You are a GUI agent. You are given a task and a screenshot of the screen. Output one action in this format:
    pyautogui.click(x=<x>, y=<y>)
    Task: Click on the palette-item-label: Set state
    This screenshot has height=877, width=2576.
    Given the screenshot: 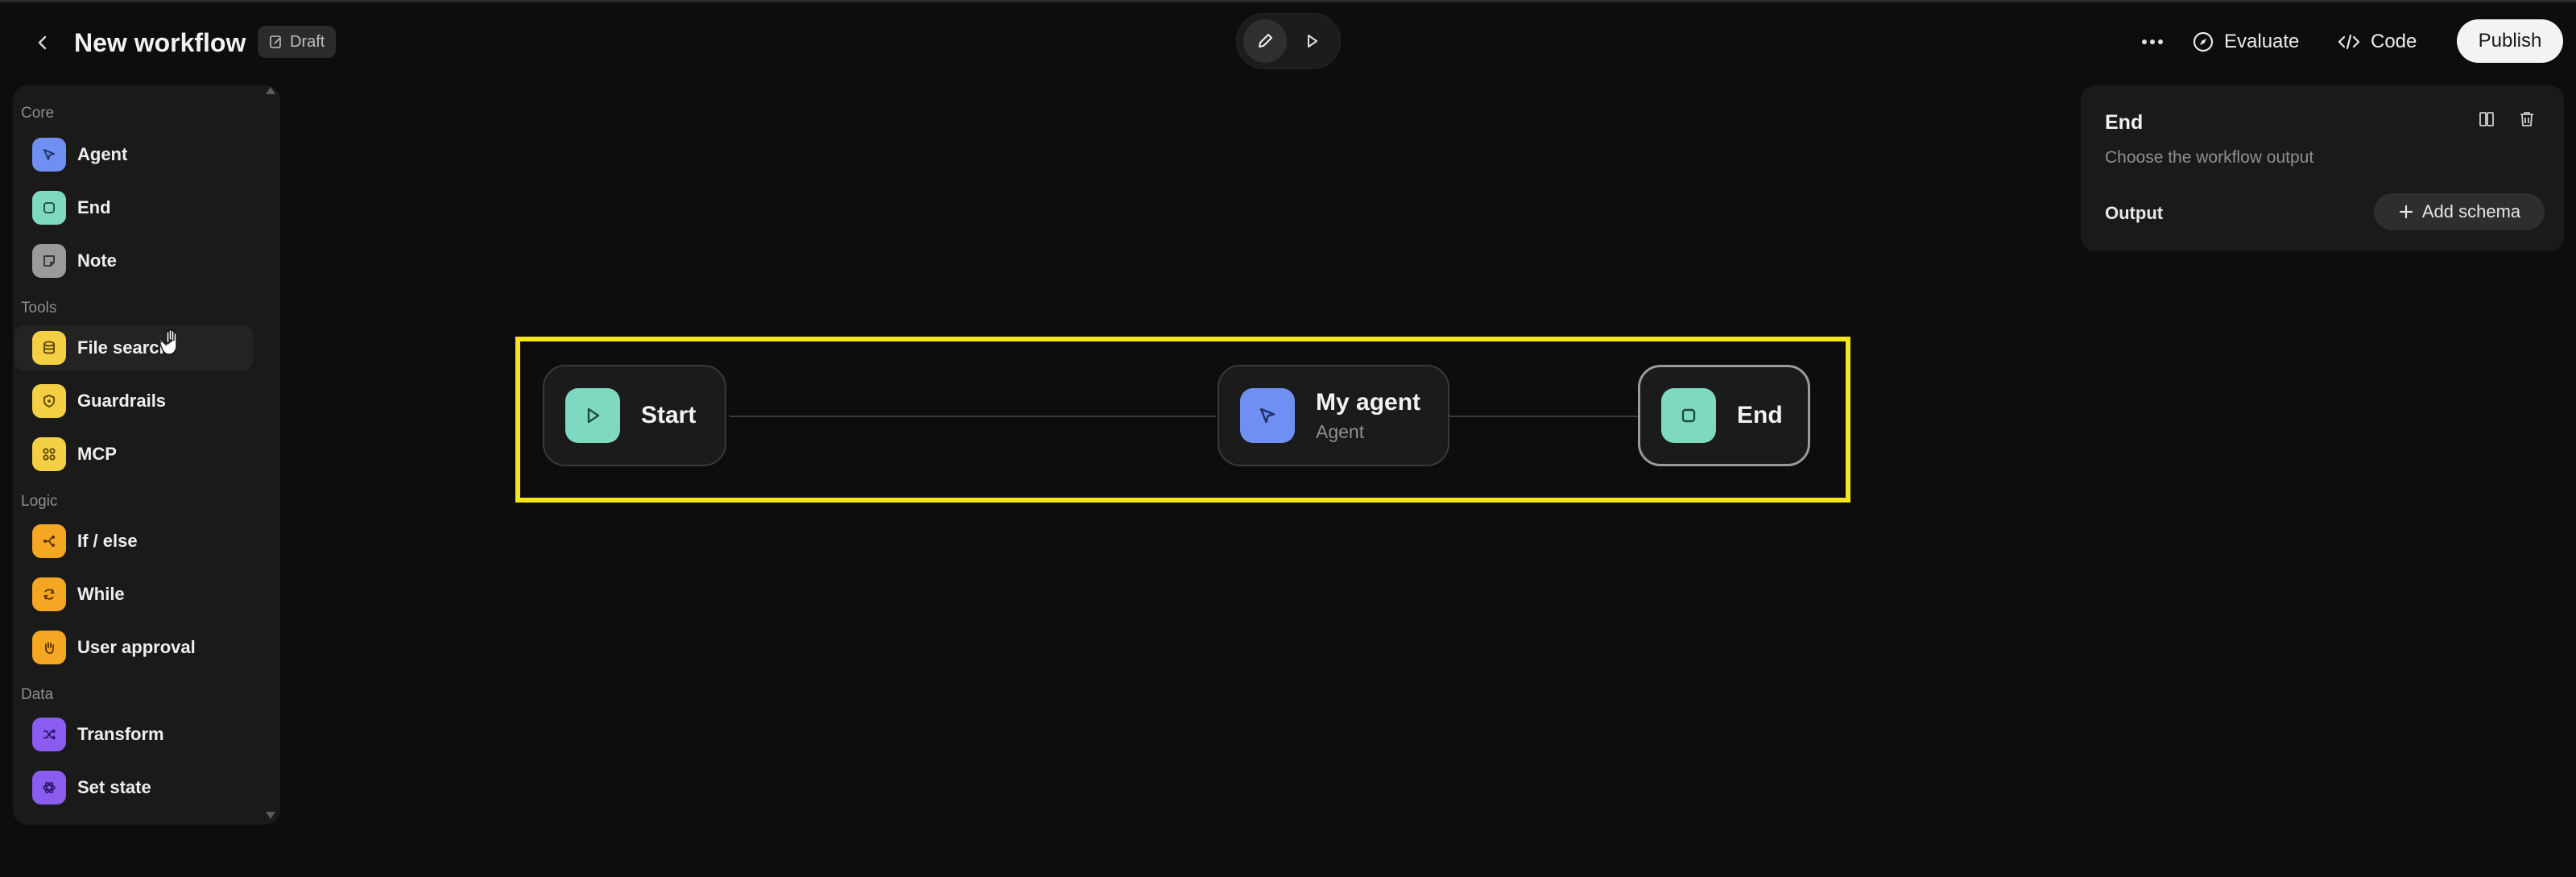 What is the action you would take?
    pyautogui.click(x=114, y=787)
    